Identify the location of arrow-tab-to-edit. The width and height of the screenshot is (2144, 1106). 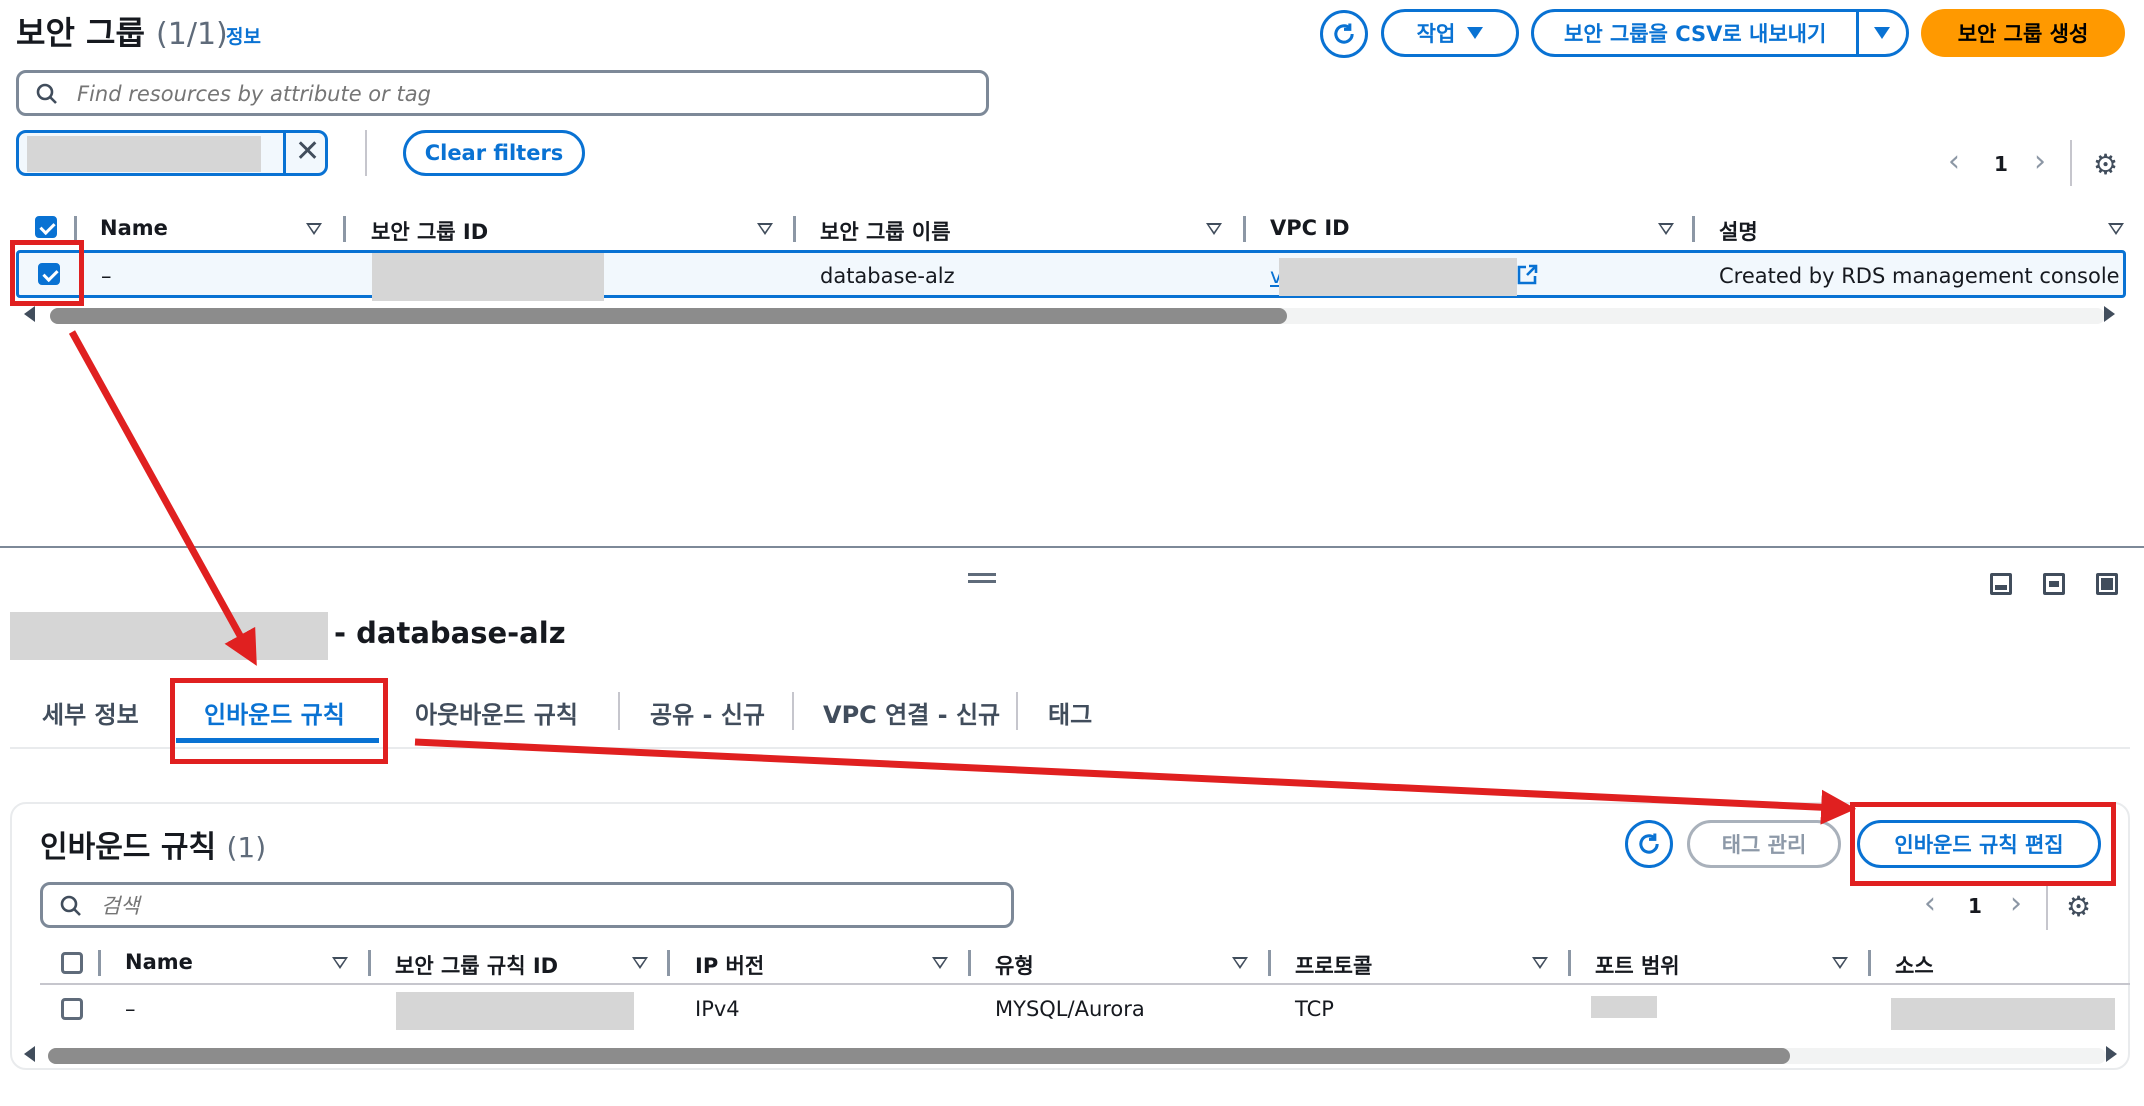
(1135, 781).